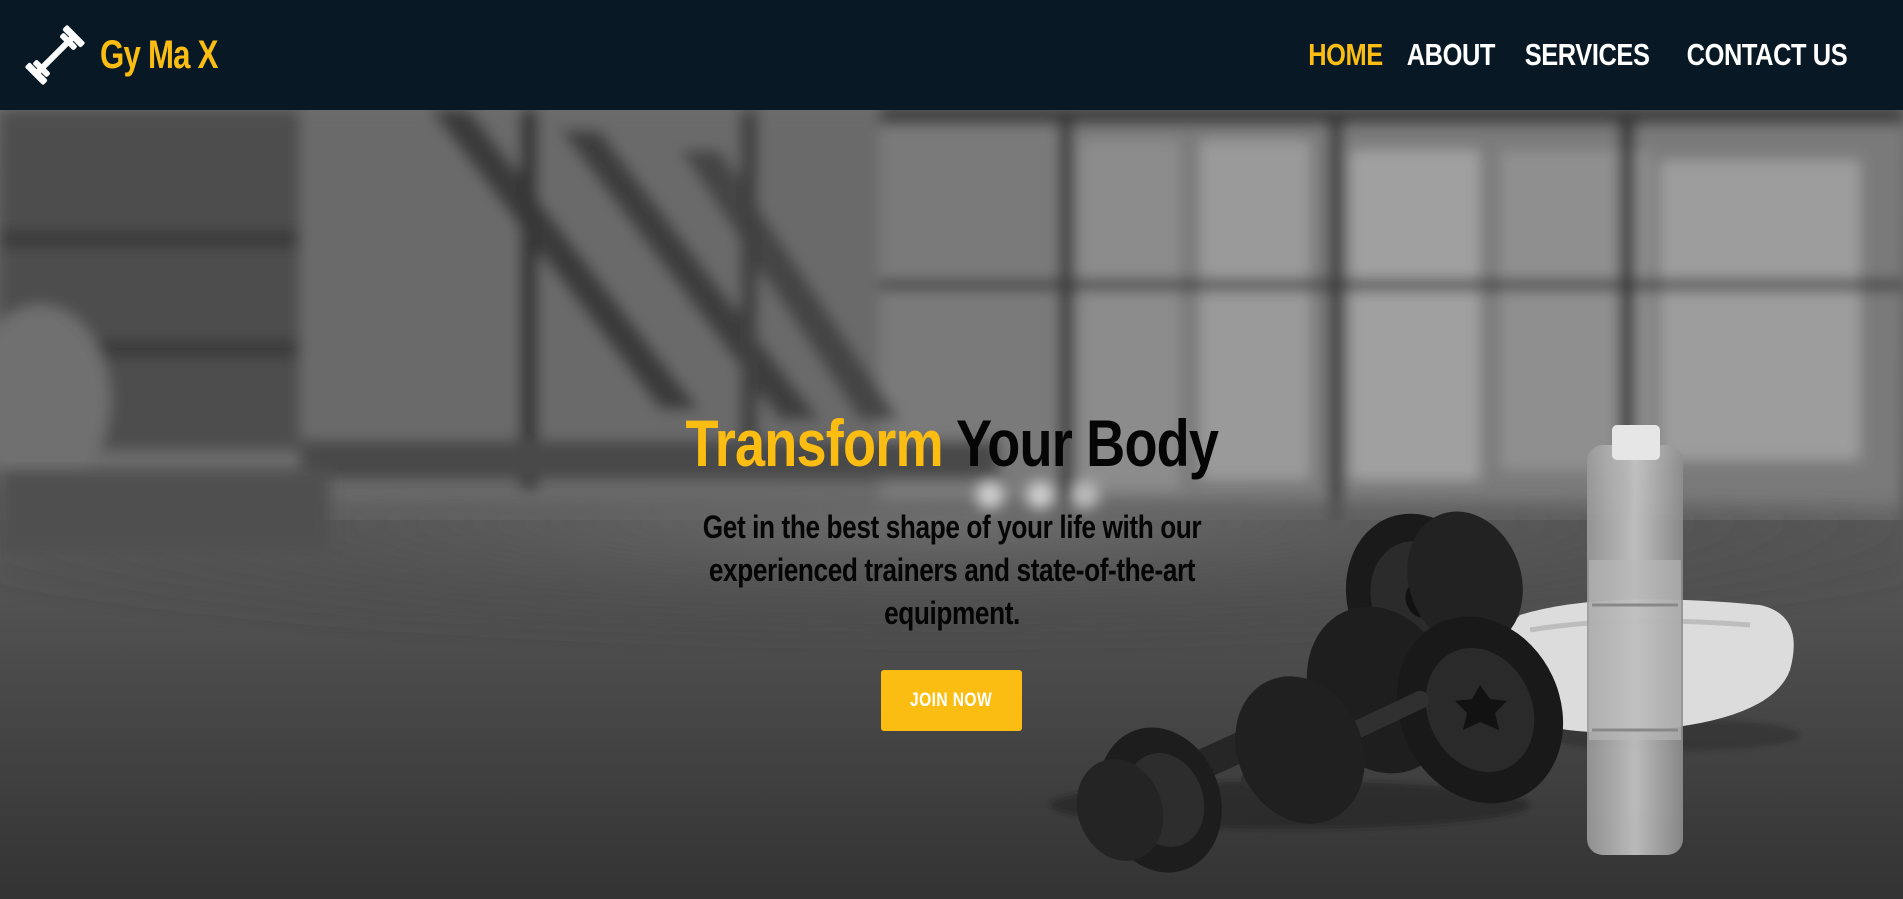 This screenshot has height=899, width=1903. I want to click on main-nav: HOME ABOUT SERVICES CONTACT US, so click(1580, 55).